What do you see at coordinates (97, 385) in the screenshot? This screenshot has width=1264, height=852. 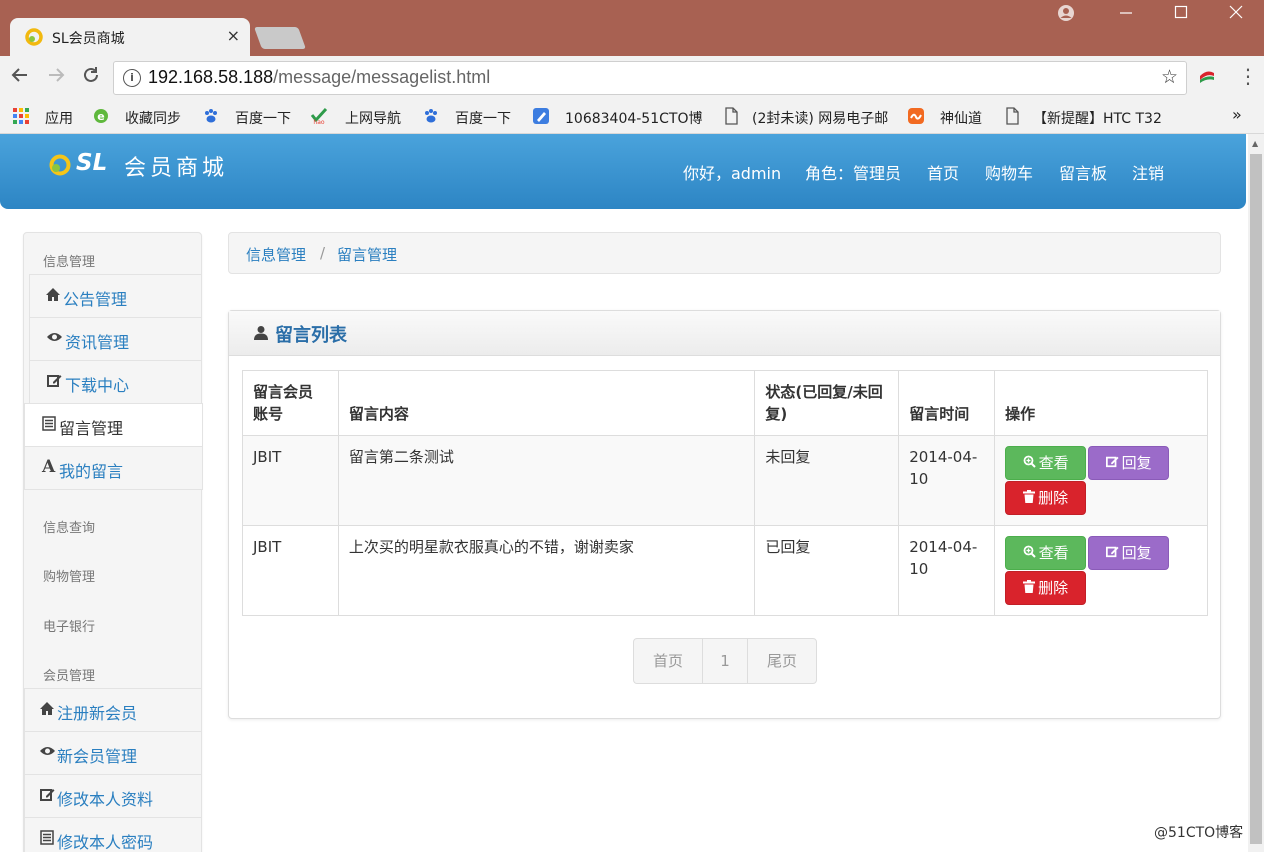 I see `sidebar-item-label: 下载中心` at bounding box center [97, 385].